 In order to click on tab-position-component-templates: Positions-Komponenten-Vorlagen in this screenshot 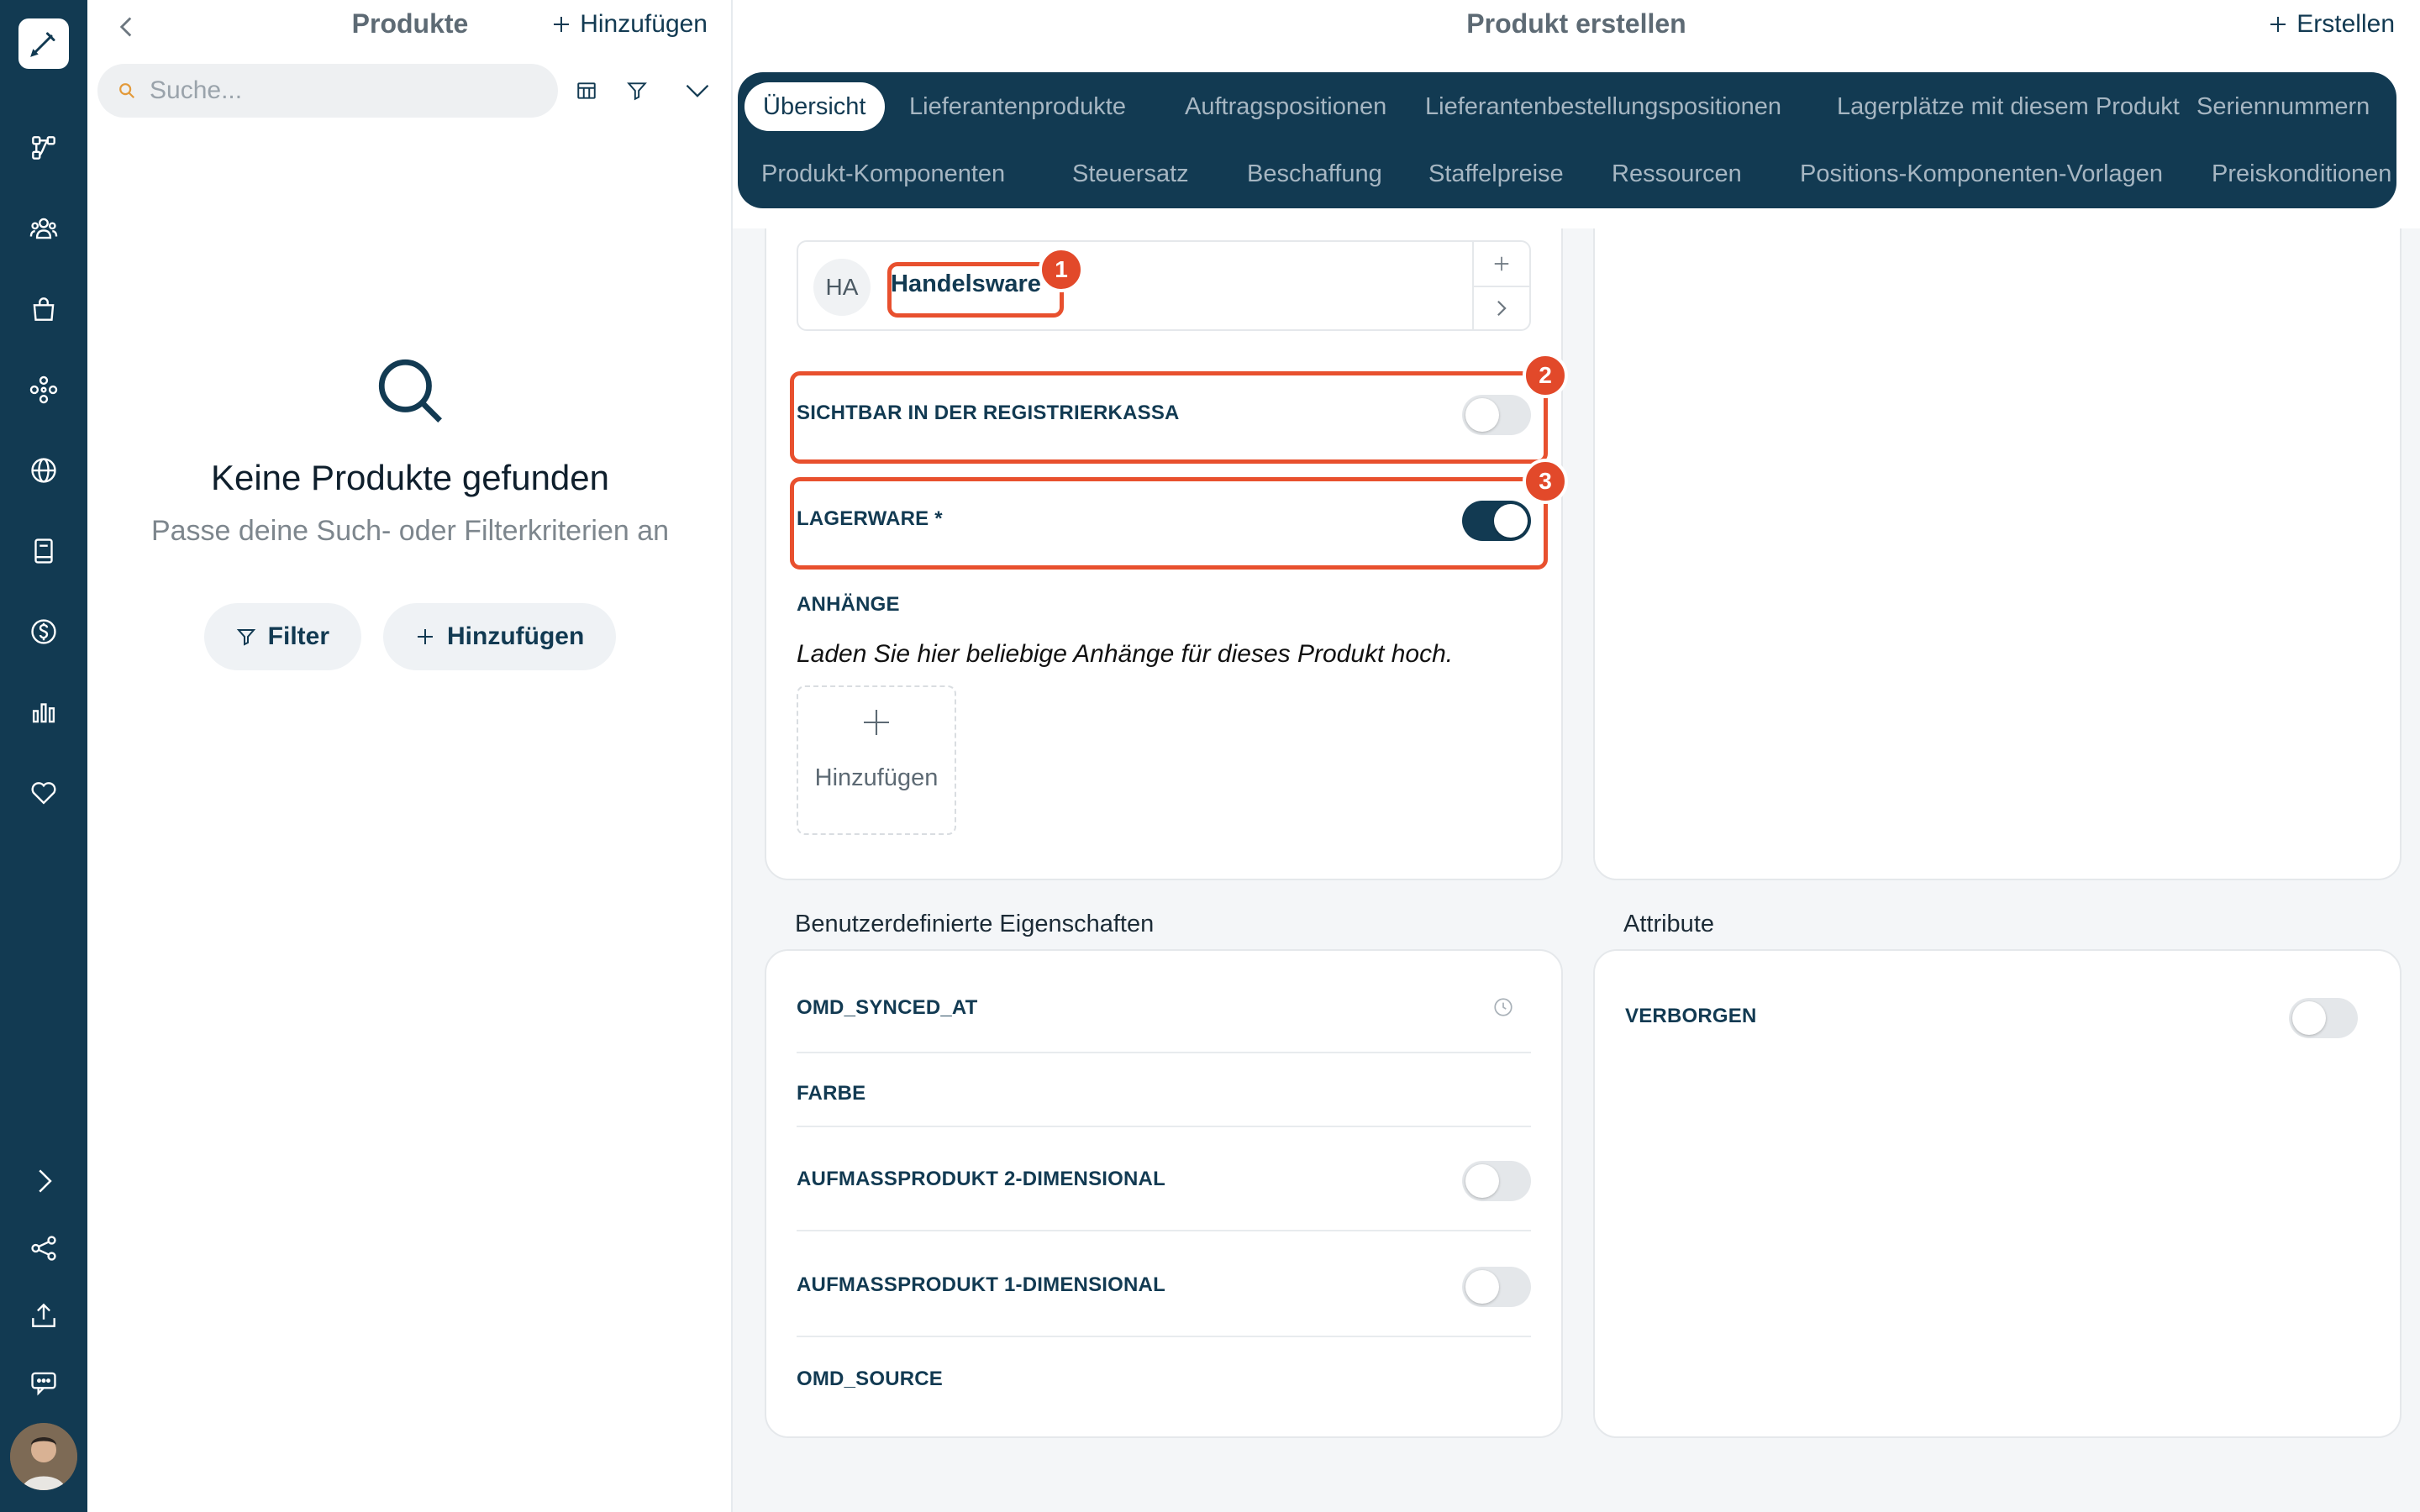, I will do `click(1981, 174)`.